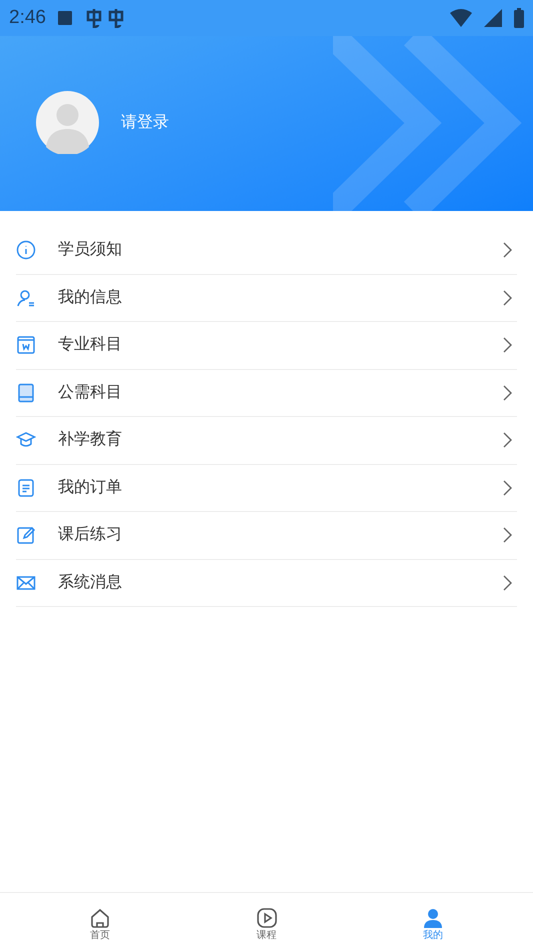 Image resolution: width=533 pixels, height=949 pixels. I want to click on menu-label: 课后练习, so click(90, 535).